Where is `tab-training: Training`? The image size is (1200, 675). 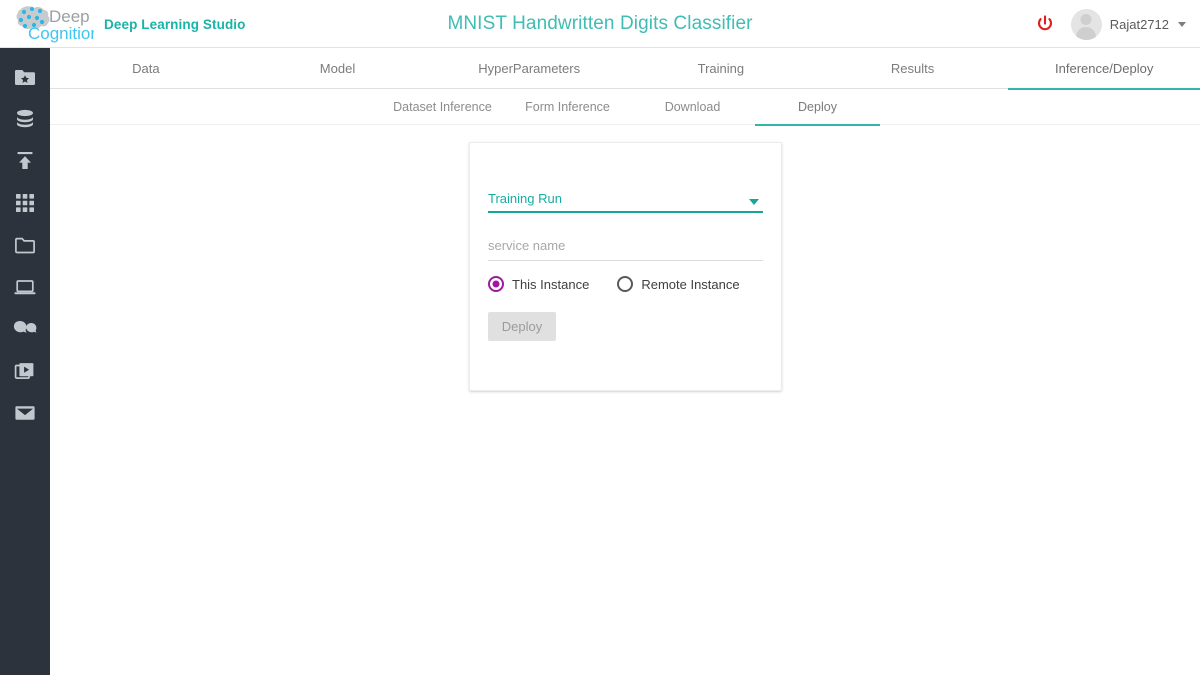
tab-training: Training is located at coordinates (721, 68).